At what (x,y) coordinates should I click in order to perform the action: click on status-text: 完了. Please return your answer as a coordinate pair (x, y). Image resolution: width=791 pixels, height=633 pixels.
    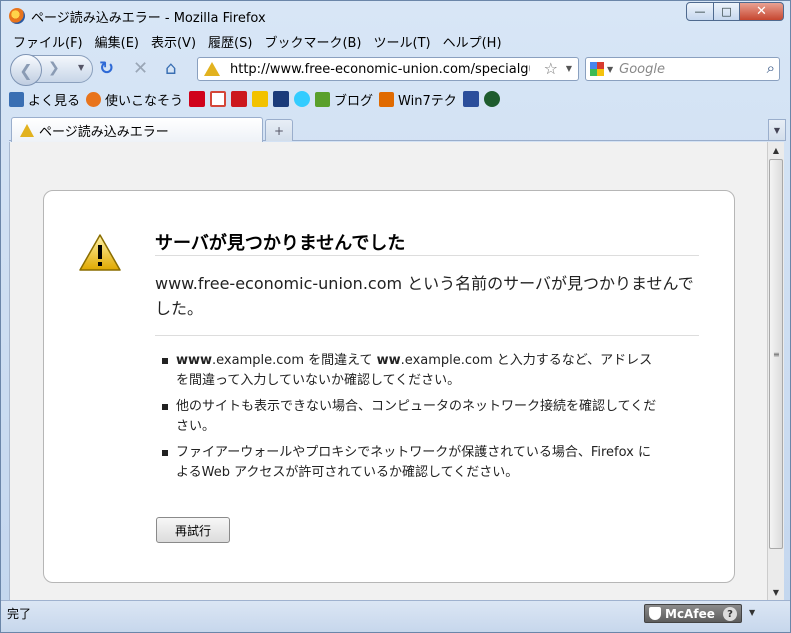
    Looking at the image, I should click on (19, 614).